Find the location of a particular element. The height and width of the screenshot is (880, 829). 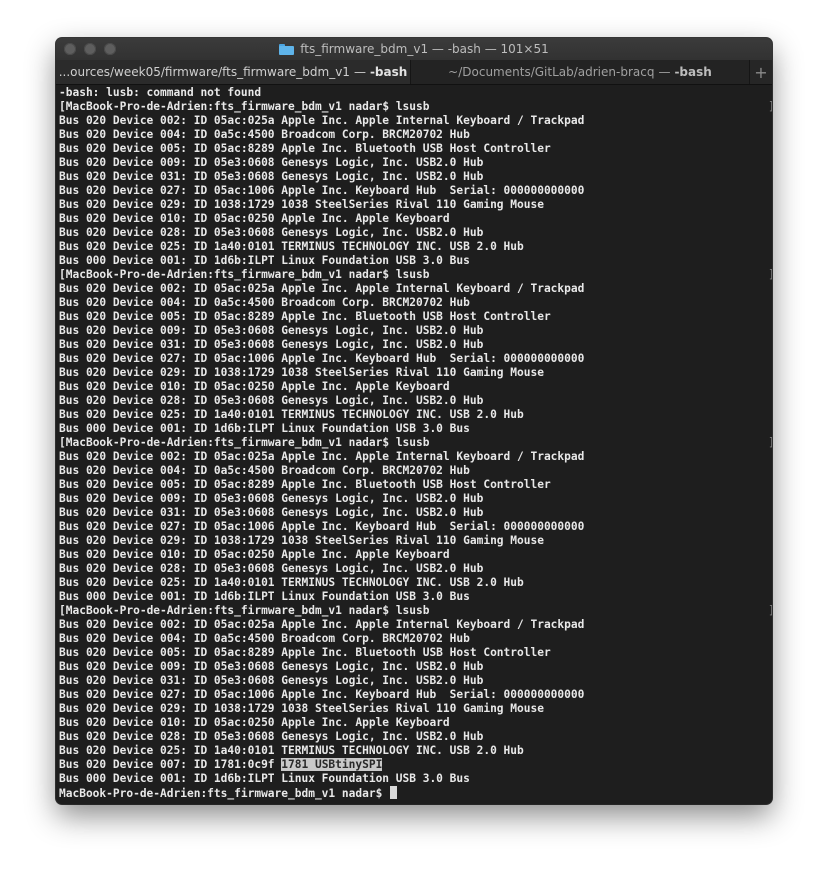

prompt-bracket: [ is located at coordinates (62, 274).